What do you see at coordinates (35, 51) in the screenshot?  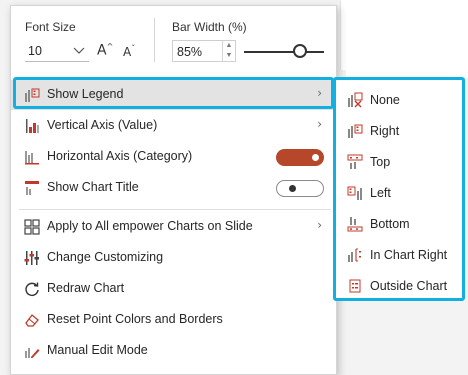 I see `font-size-value: 10` at bounding box center [35, 51].